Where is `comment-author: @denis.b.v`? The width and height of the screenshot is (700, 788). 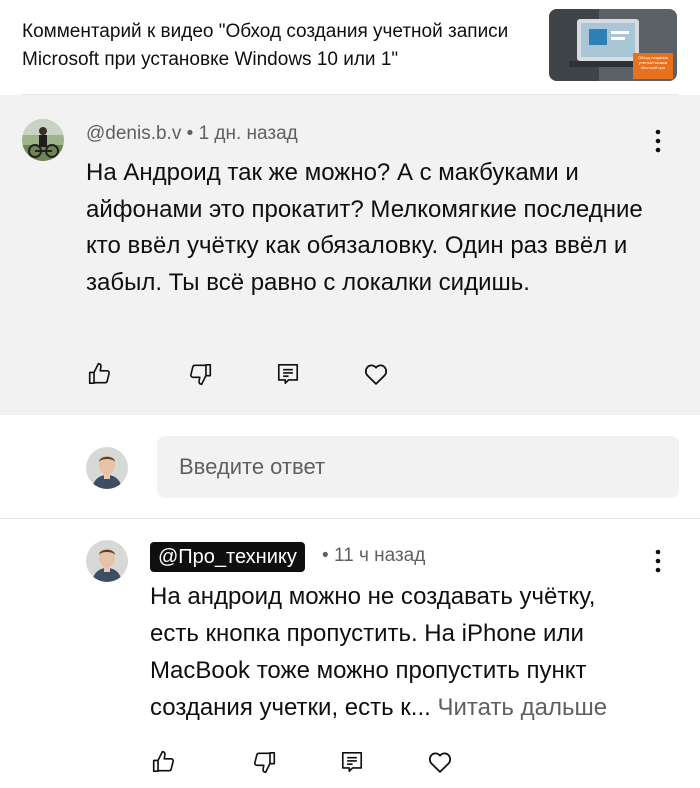
comment-author: @denis.b.v is located at coordinates (133, 133).